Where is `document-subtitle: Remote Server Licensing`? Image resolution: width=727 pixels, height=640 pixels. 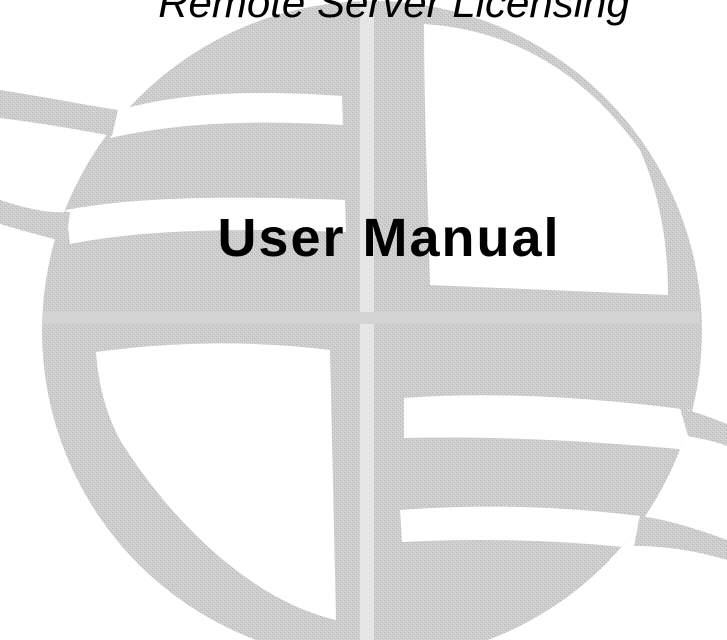
document-subtitle: Remote Server Licensing is located at coordinates (394, 13).